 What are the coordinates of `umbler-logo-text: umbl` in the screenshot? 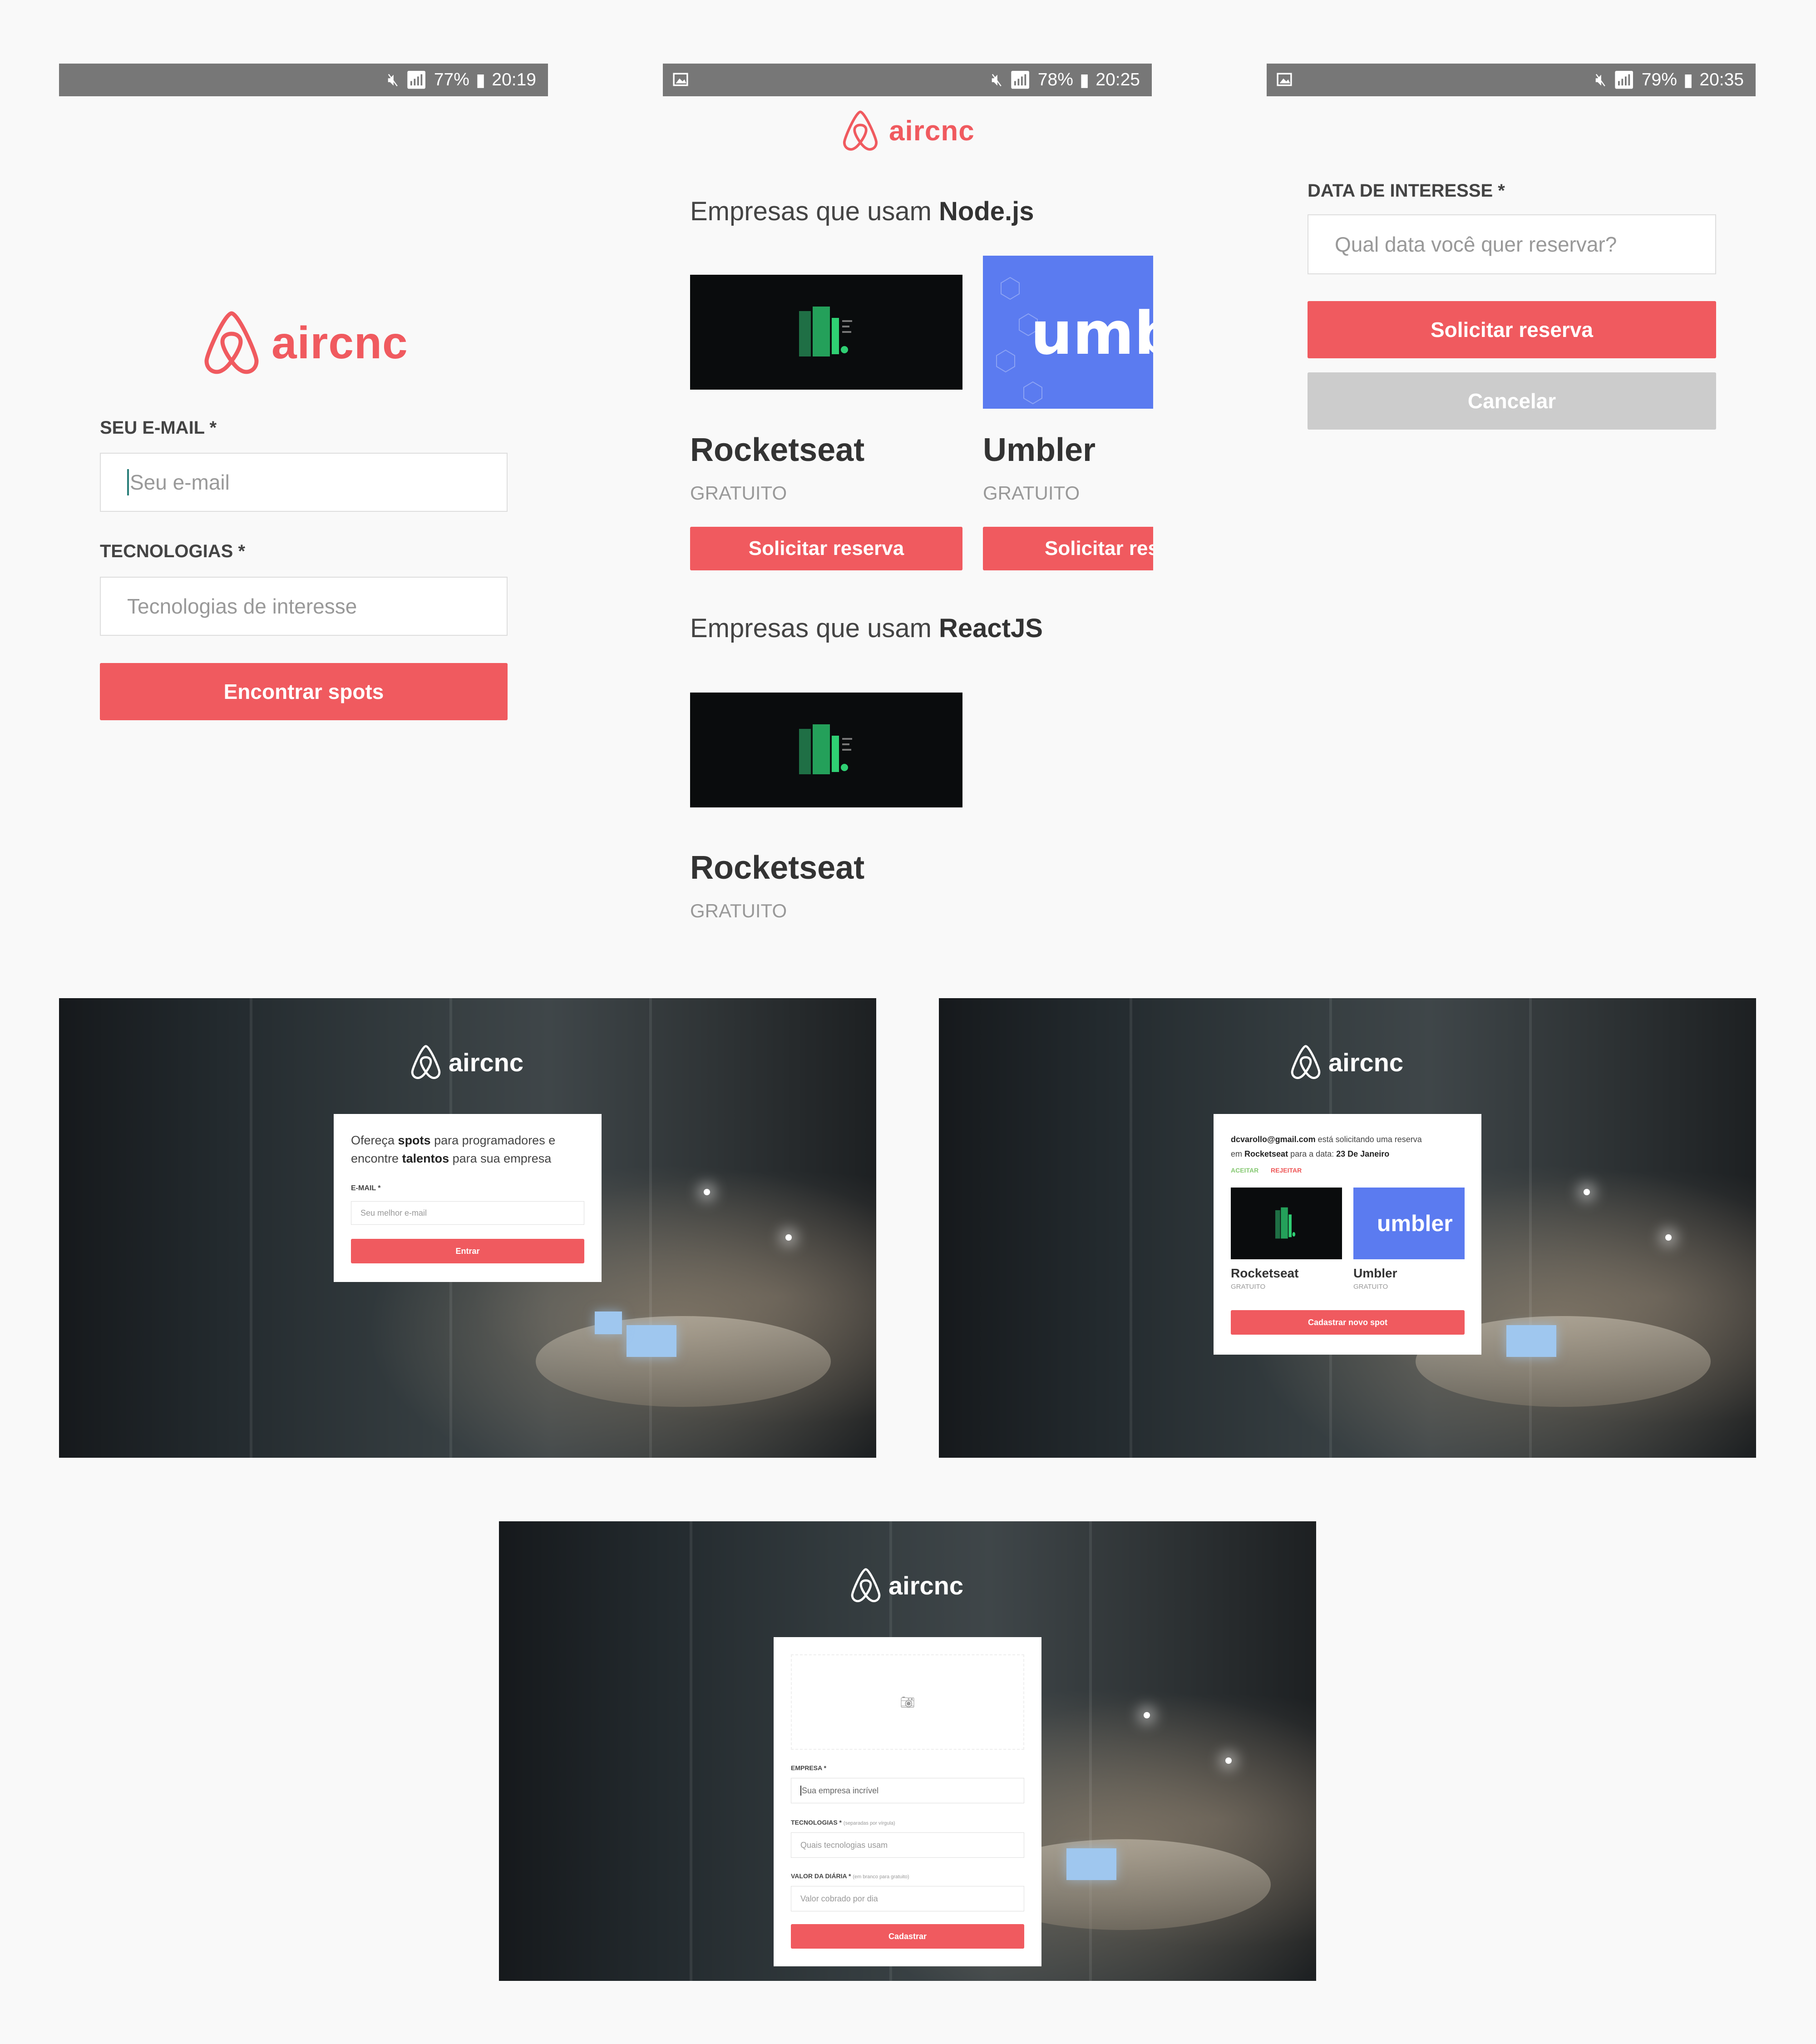 It's located at (1092, 333).